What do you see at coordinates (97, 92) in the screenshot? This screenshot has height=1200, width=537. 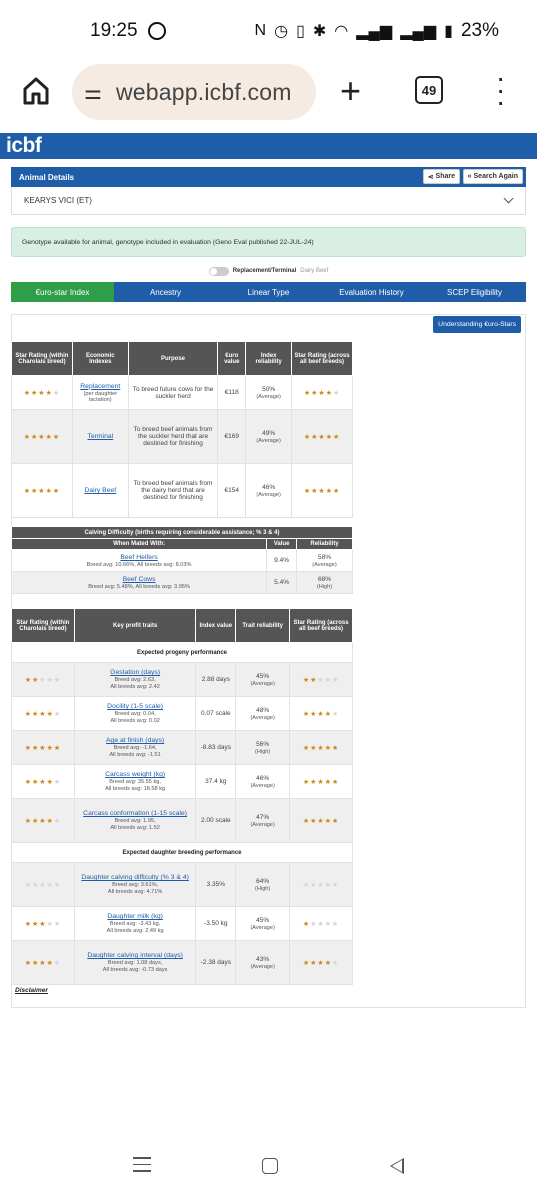 I see `site-settings-icon: ⚌` at bounding box center [97, 92].